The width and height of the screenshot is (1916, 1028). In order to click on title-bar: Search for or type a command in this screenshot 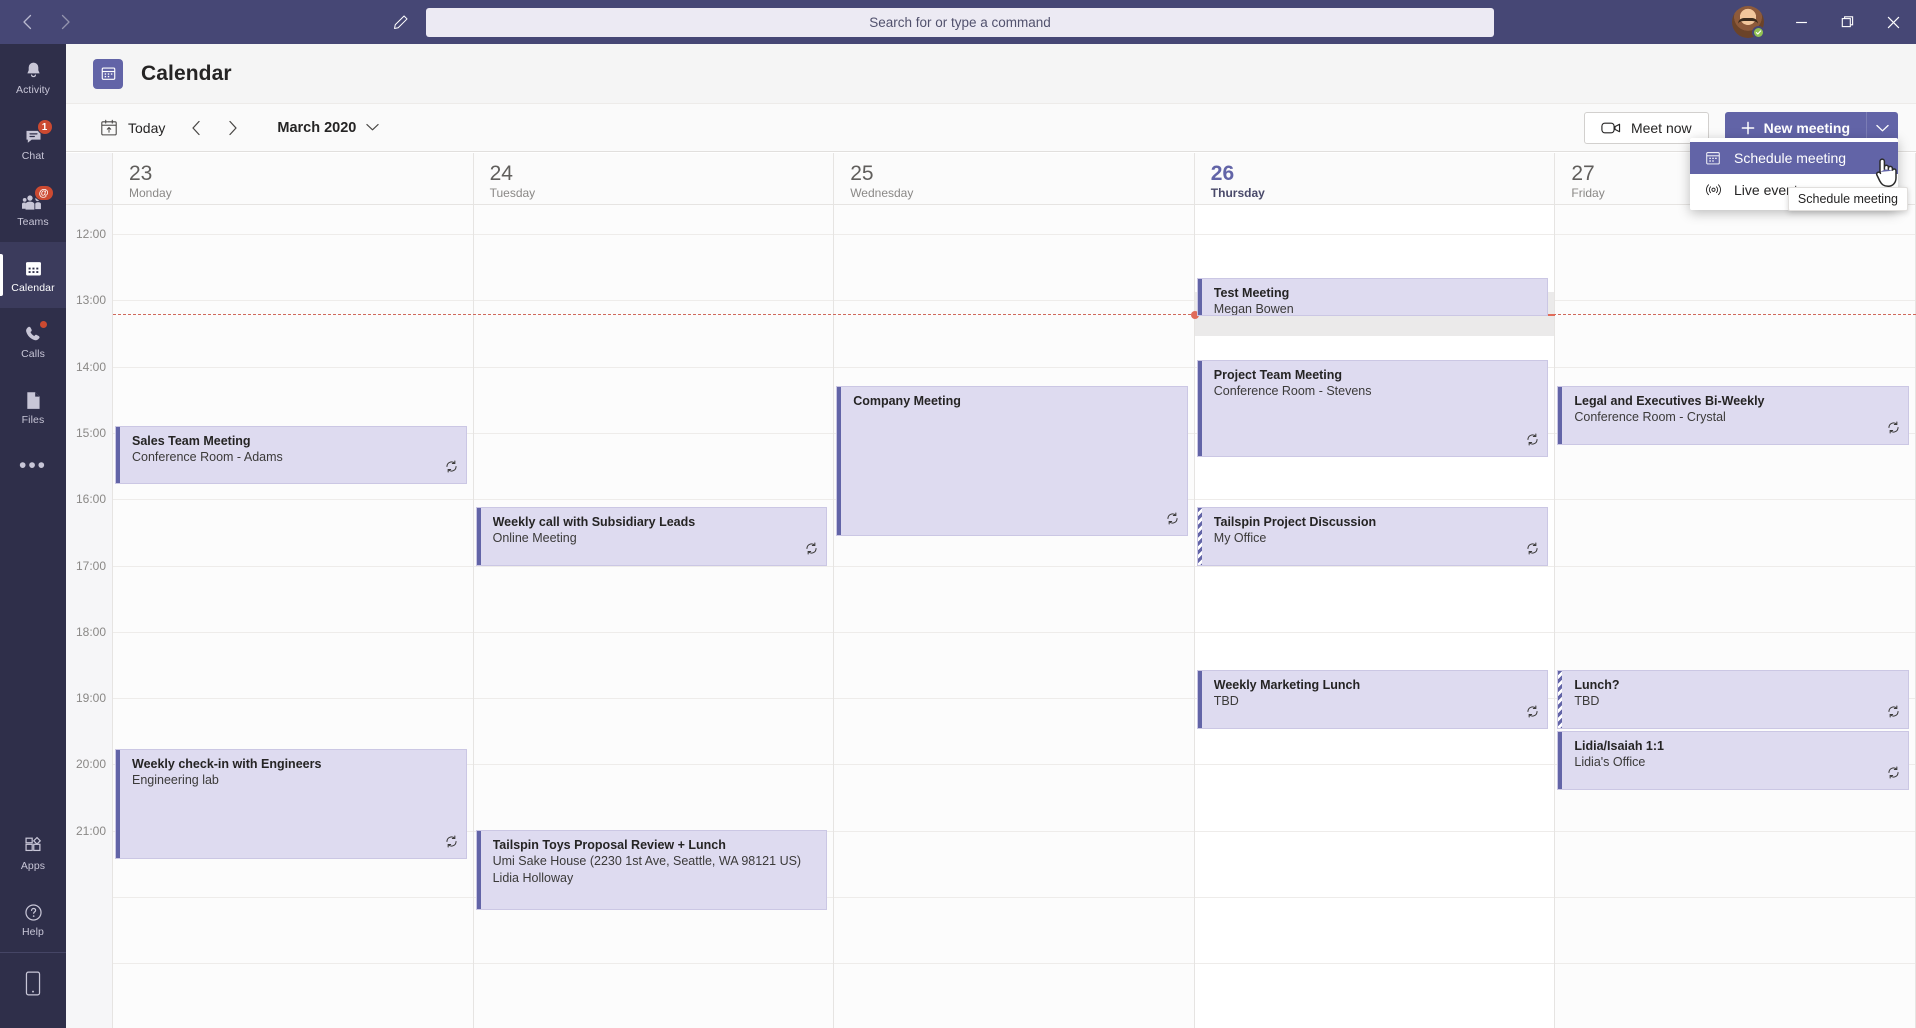, I will do `click(958, 22)`.